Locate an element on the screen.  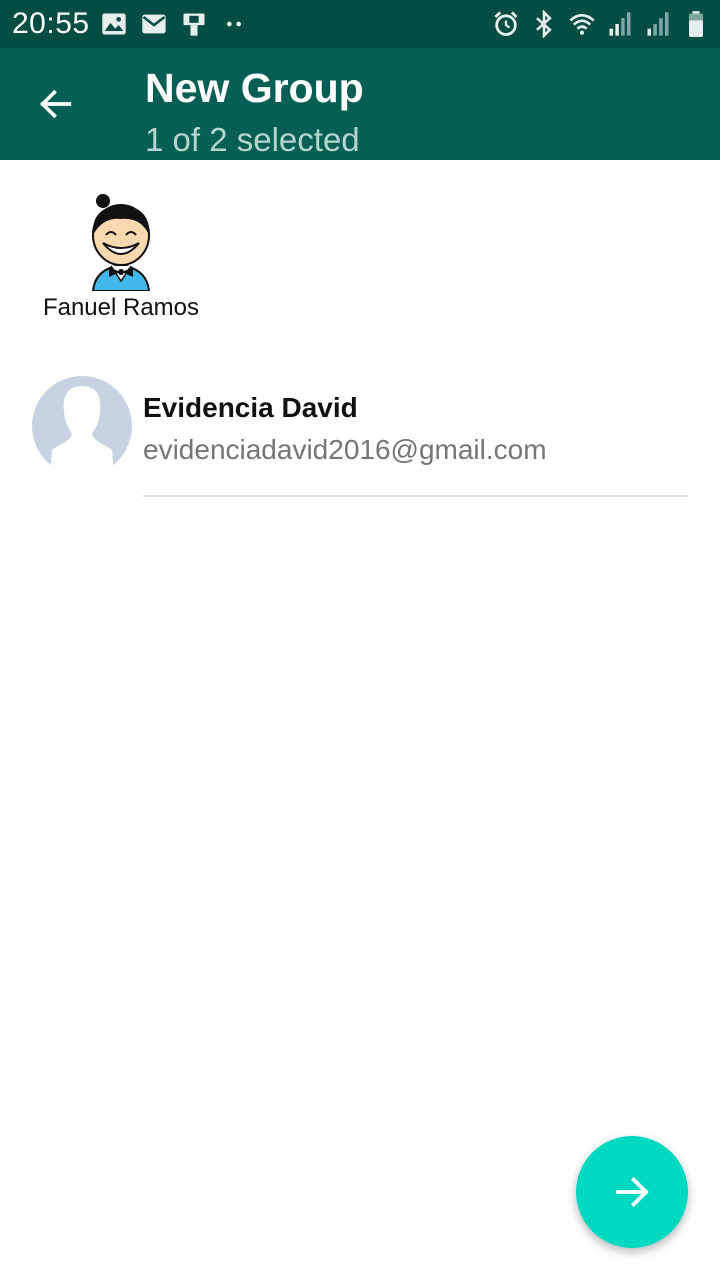
arrow-left-icon is located at coordinates (56, 104).